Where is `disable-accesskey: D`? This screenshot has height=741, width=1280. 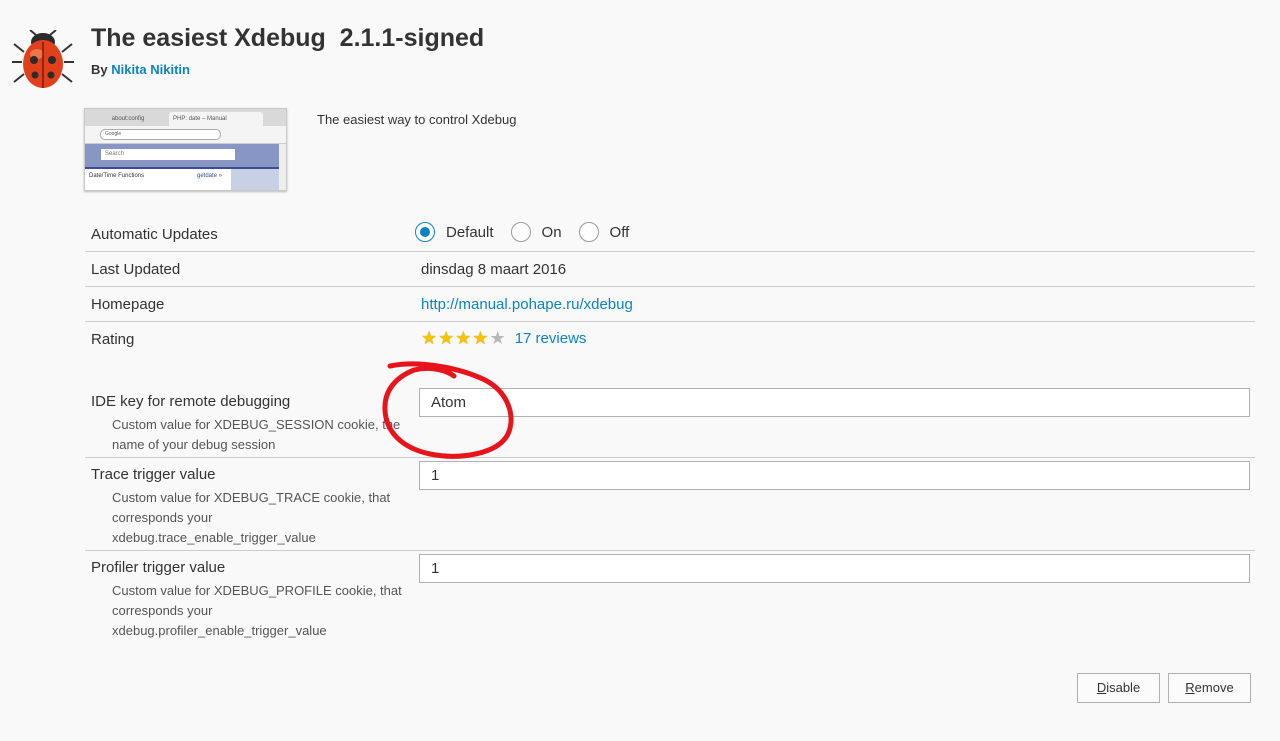
disable-accesskey: D is located at coordinates (1101, 687).